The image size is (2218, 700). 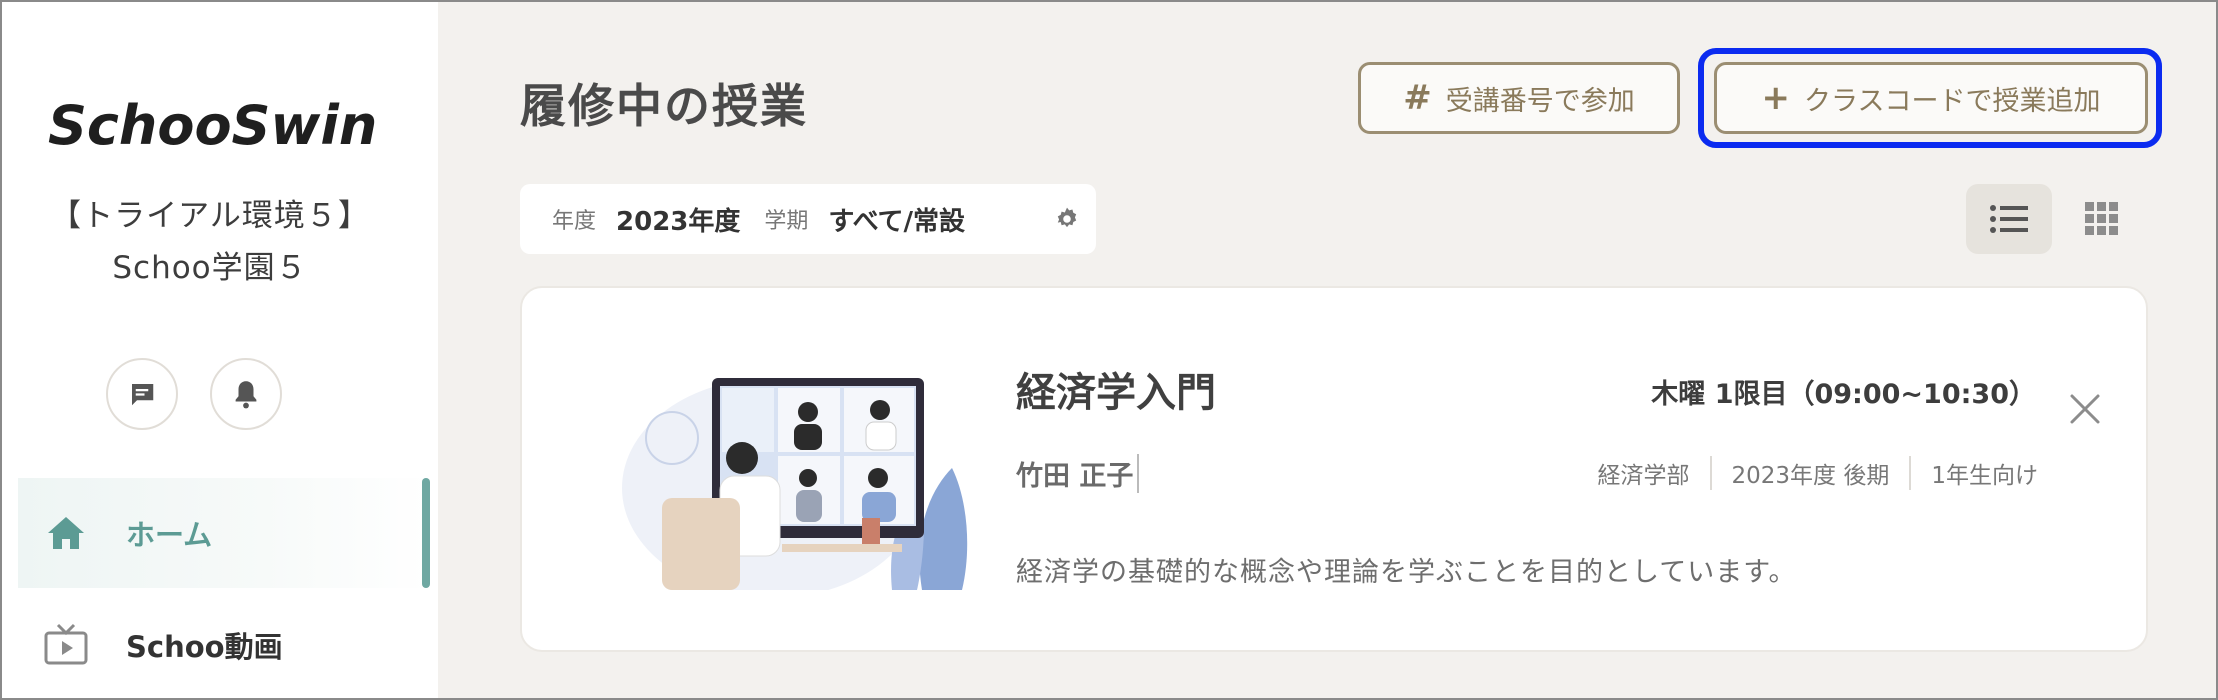 I want to click on chat-button, so click(x=142, y=394).